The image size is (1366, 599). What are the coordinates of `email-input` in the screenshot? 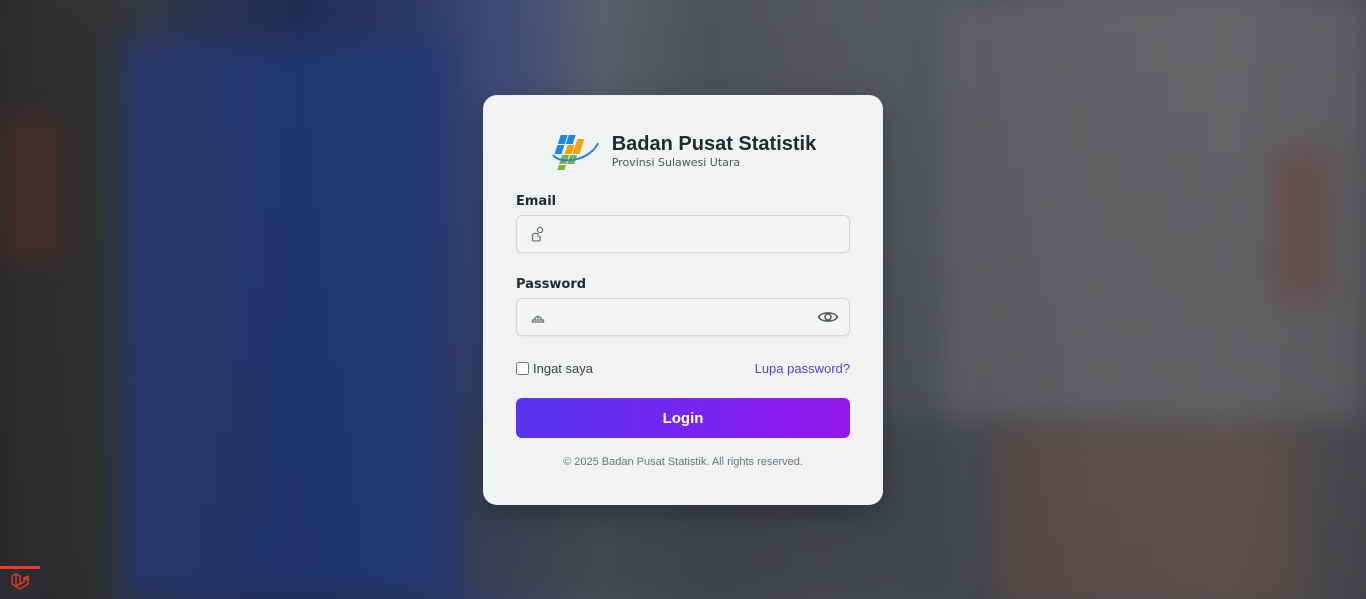 It's located at (692, 234).